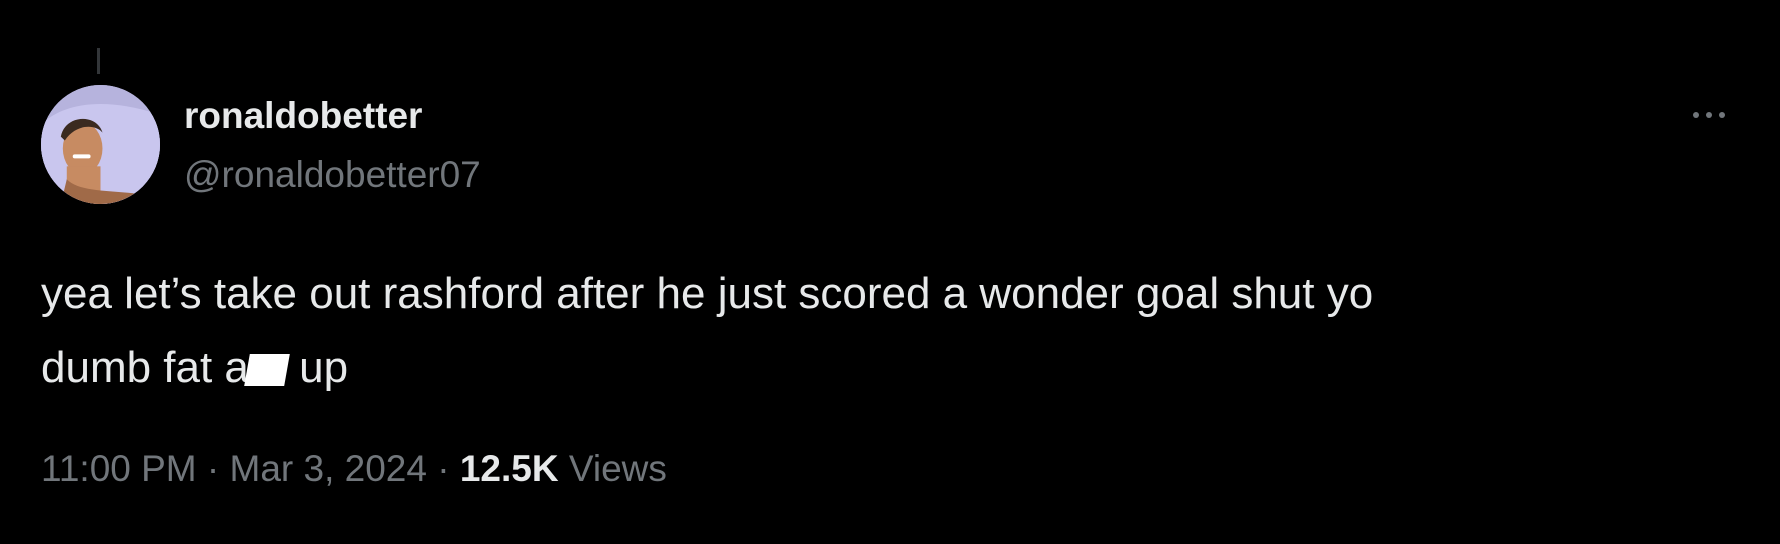 This screenshot has width=1780, height=544. I want to click on author-display-name: ronaldobetter, so click(303, 116).